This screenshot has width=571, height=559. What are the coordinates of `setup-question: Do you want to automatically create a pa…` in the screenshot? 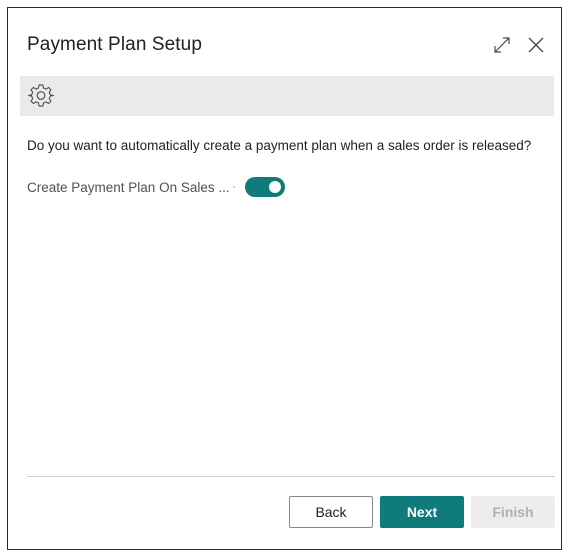 It's located at (279, 145).